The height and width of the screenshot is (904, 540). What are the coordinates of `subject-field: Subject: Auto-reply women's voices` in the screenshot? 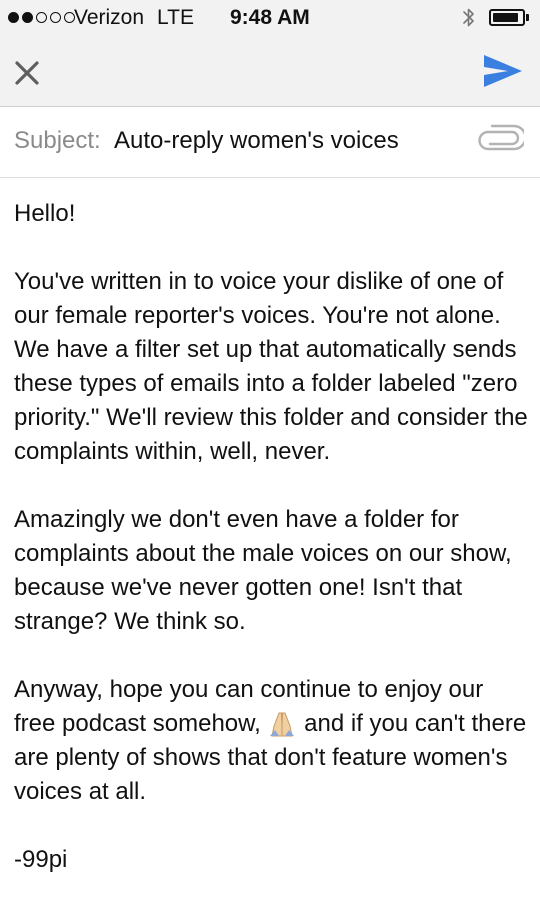 It's located at (270, 142).